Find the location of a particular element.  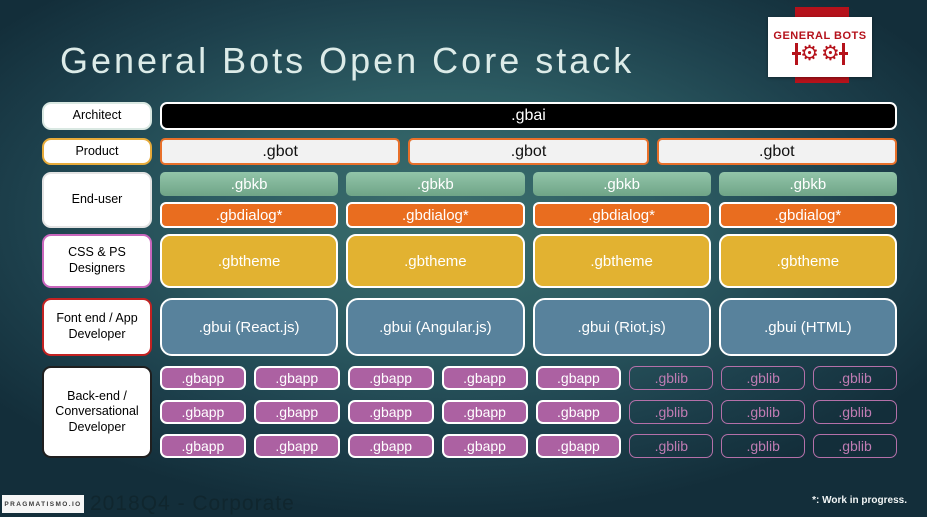

row-gbai: .gbai is located at coordinates (528, 116).